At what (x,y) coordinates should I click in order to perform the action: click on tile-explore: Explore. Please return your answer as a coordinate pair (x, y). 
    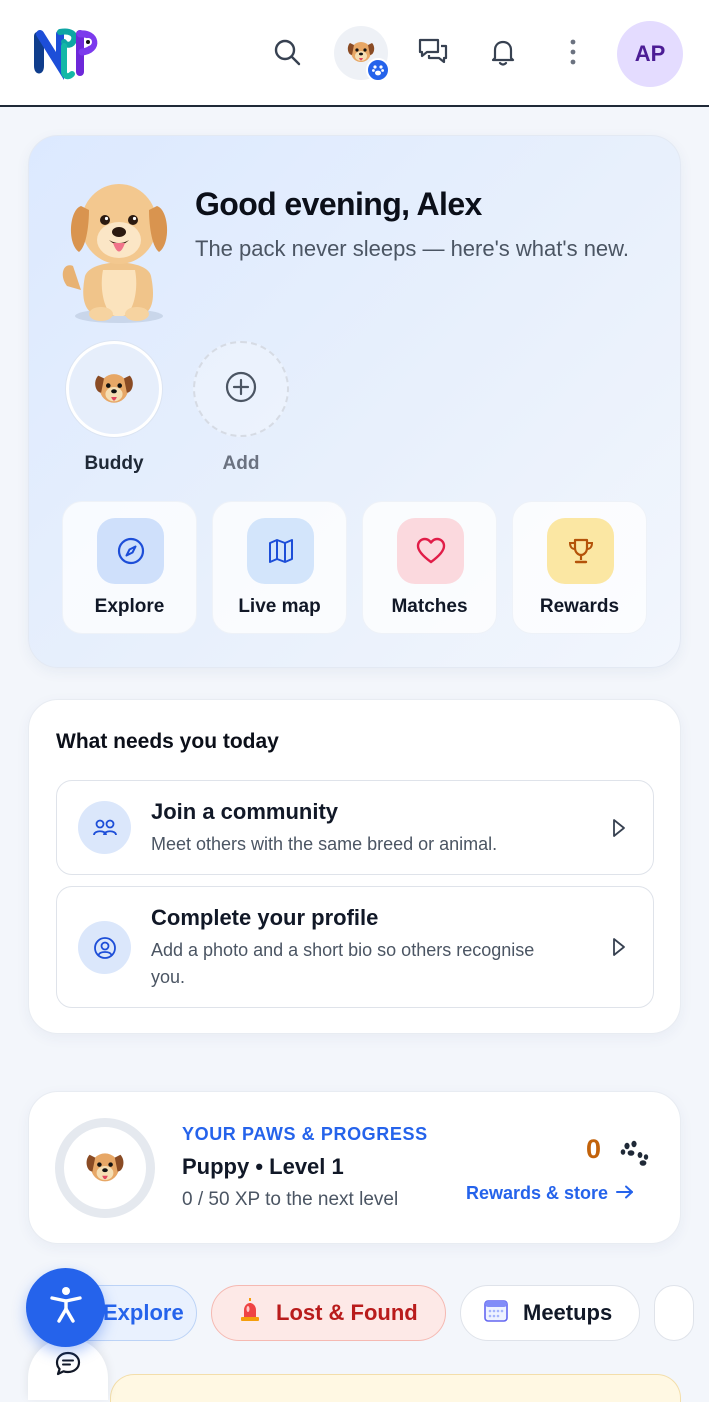
    Looking at the image, I should click on (129, 567).